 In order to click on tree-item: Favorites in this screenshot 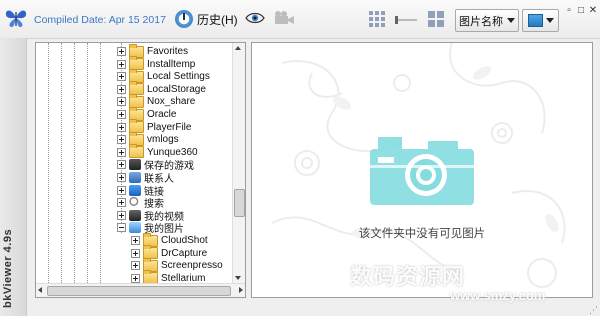, I will do `click(153, 50)`.